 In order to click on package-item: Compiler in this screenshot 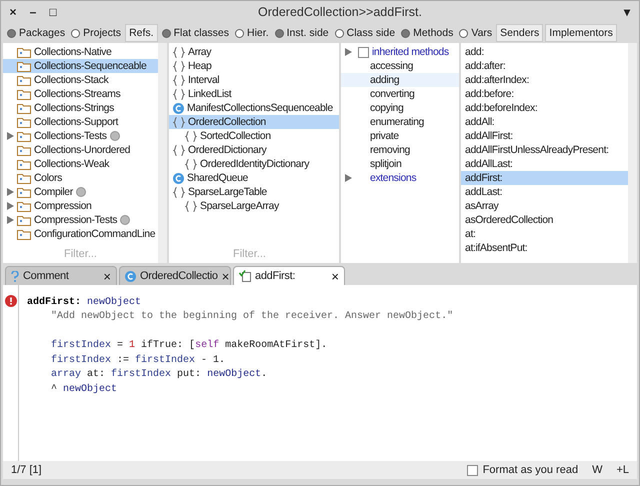, I will do `click(80, 192)`.